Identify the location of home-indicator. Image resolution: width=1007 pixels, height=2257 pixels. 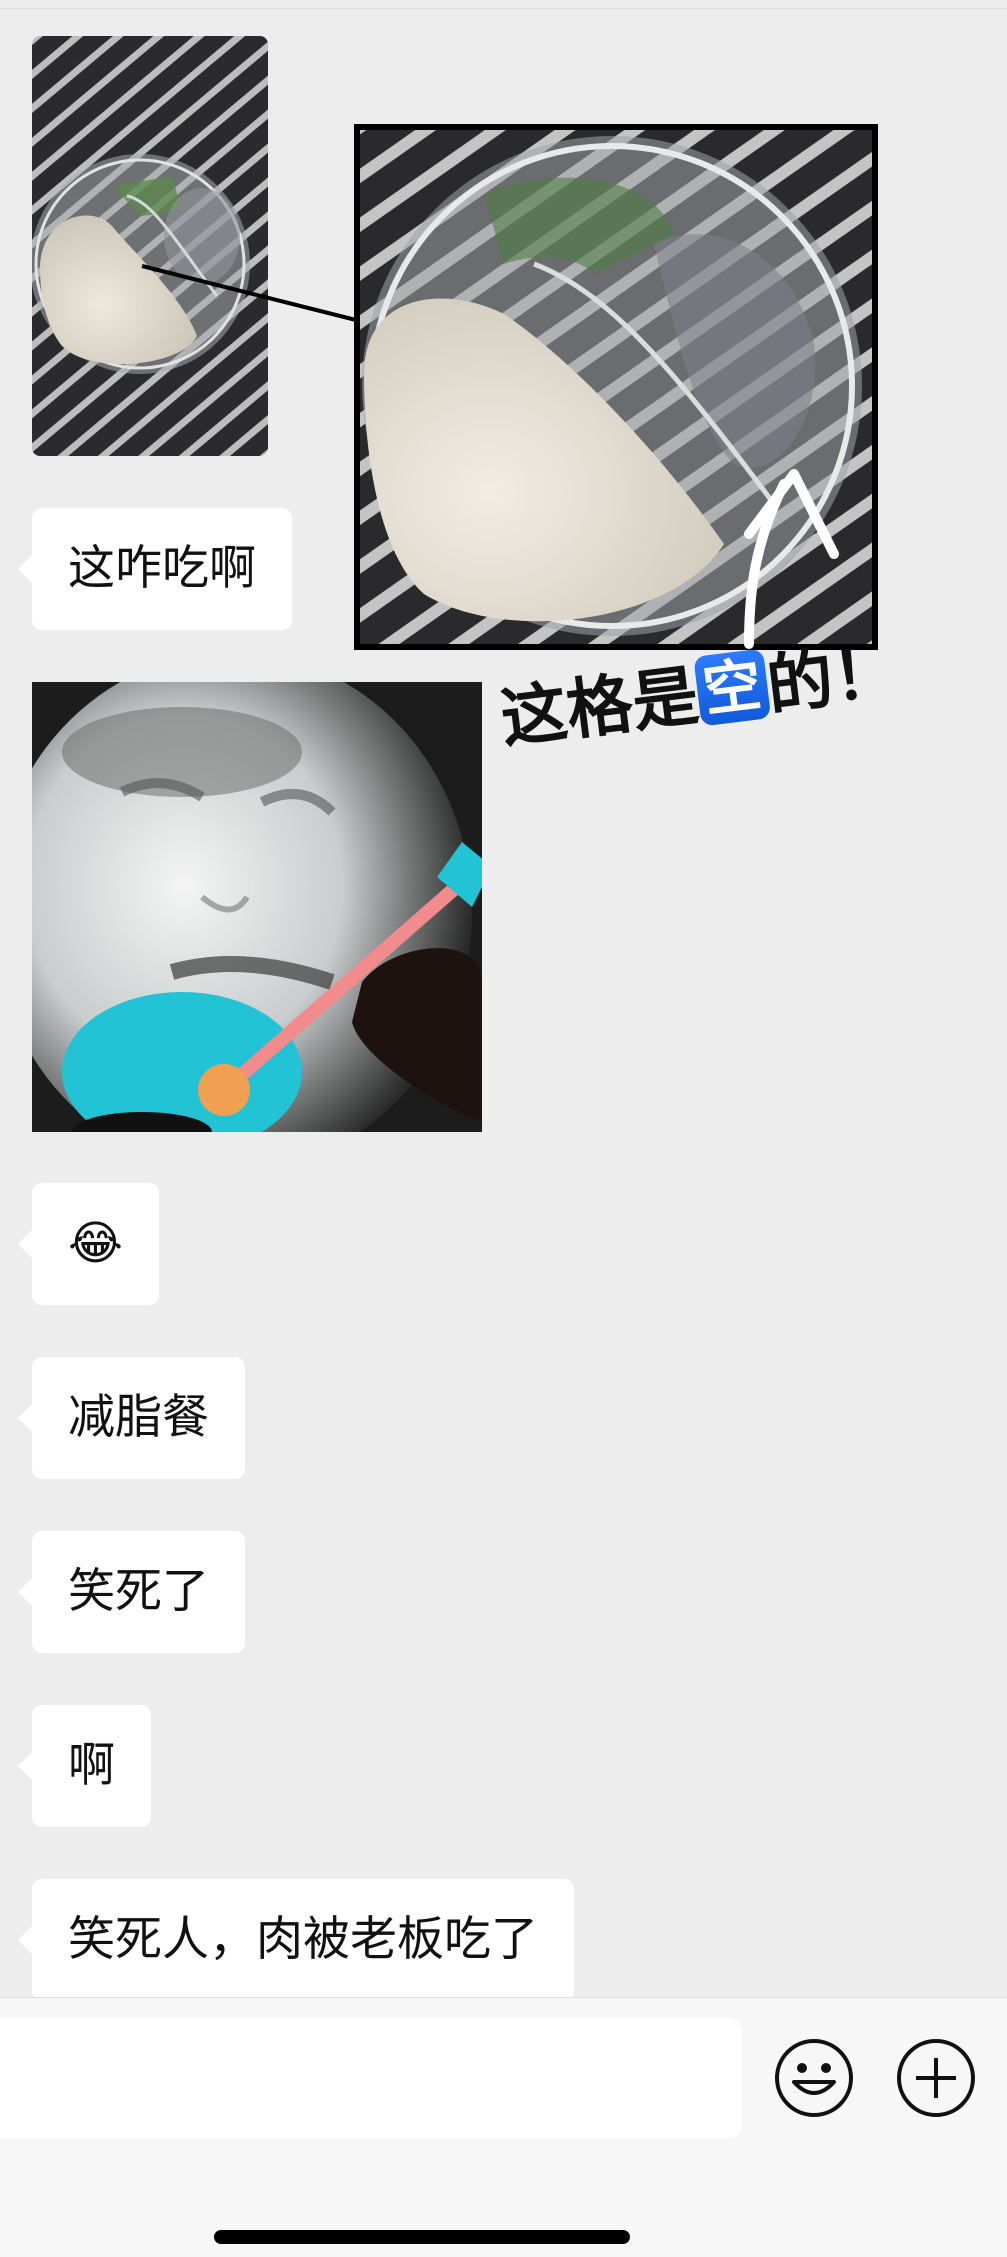
(422, 2237).